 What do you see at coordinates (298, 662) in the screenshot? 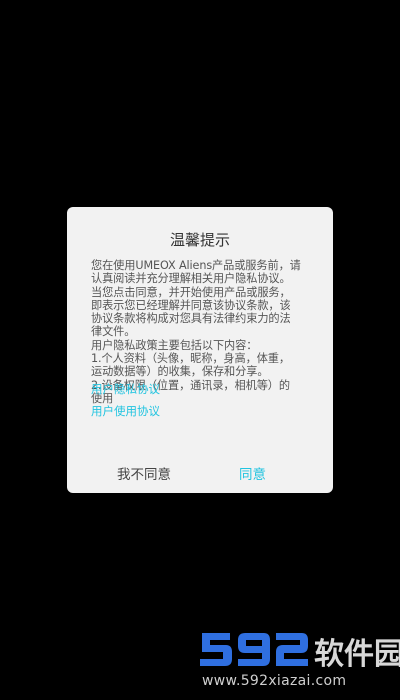
I see `site-watermark: 软件园 www.592xiazai.com` at bounding box center [298, 662].